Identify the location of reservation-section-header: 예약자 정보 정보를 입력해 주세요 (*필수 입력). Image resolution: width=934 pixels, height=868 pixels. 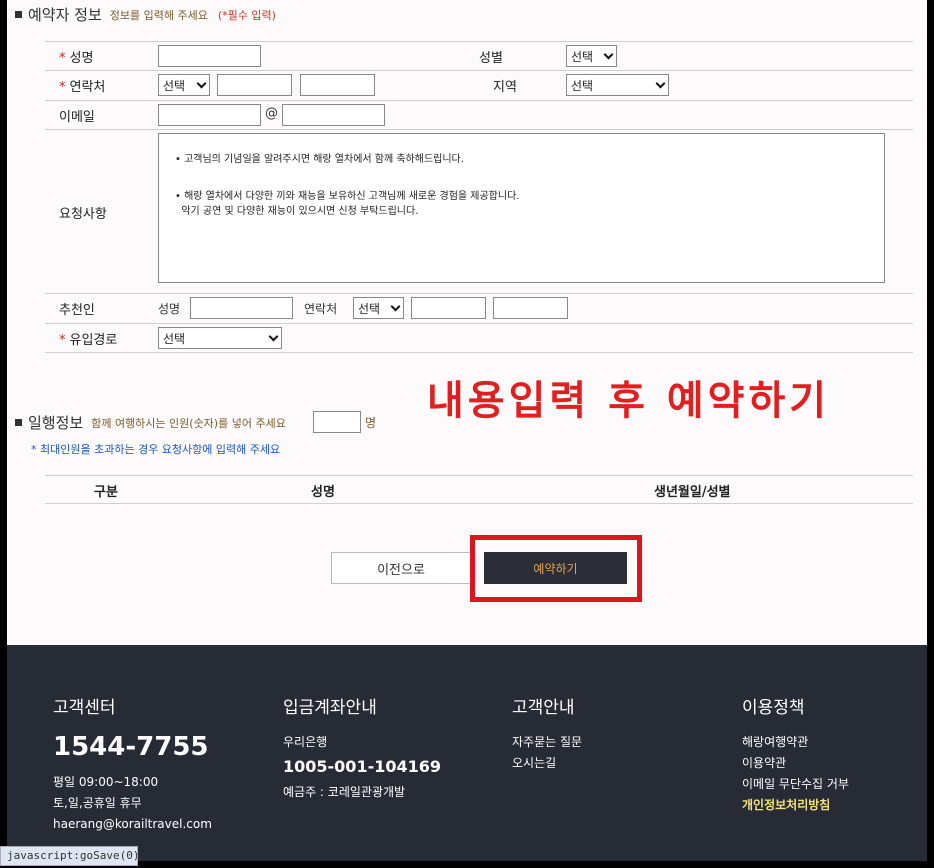
(145, 14).